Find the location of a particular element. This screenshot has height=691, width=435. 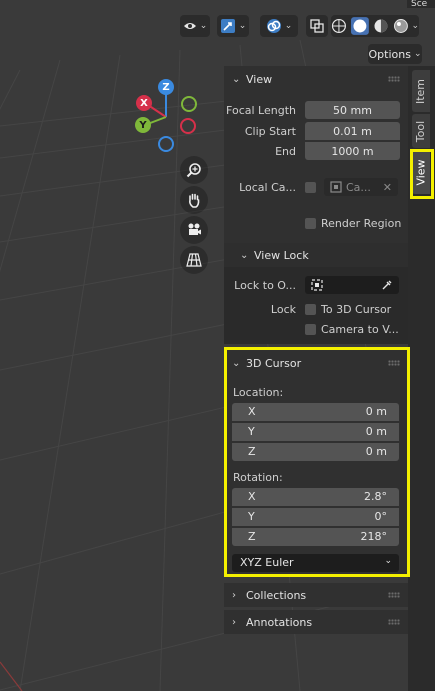

collections-title: Collections is located at coordinates (276, 595).